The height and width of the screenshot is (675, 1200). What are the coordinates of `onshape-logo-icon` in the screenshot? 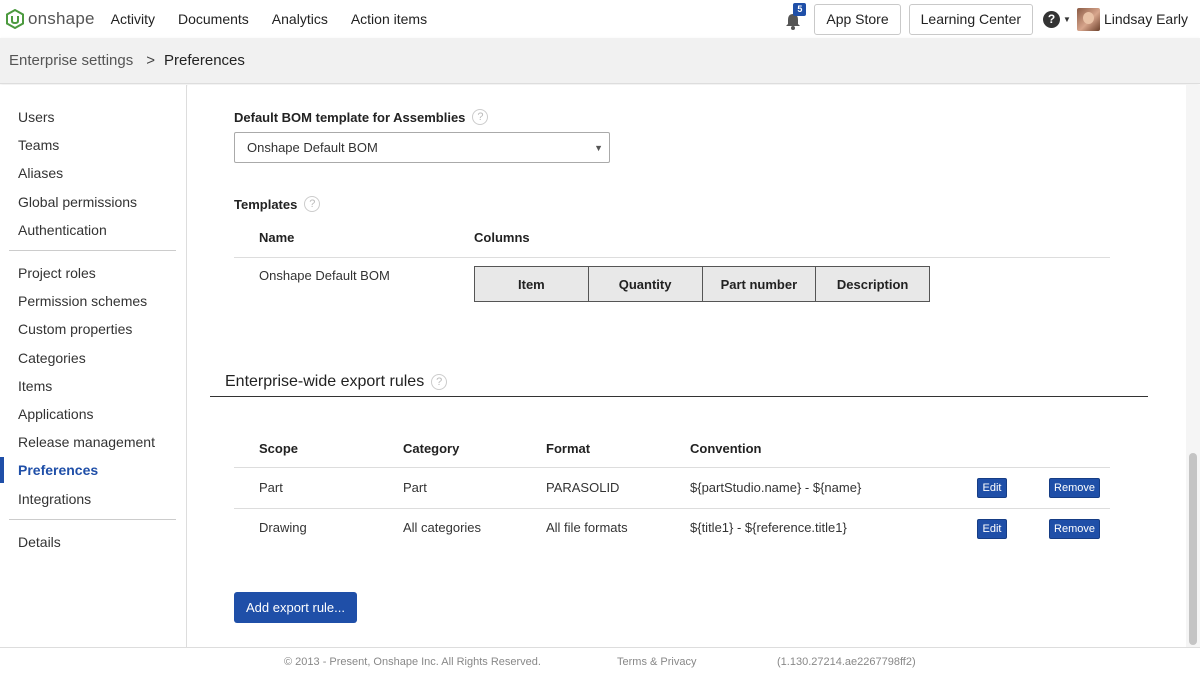 It's located at (15, 19).